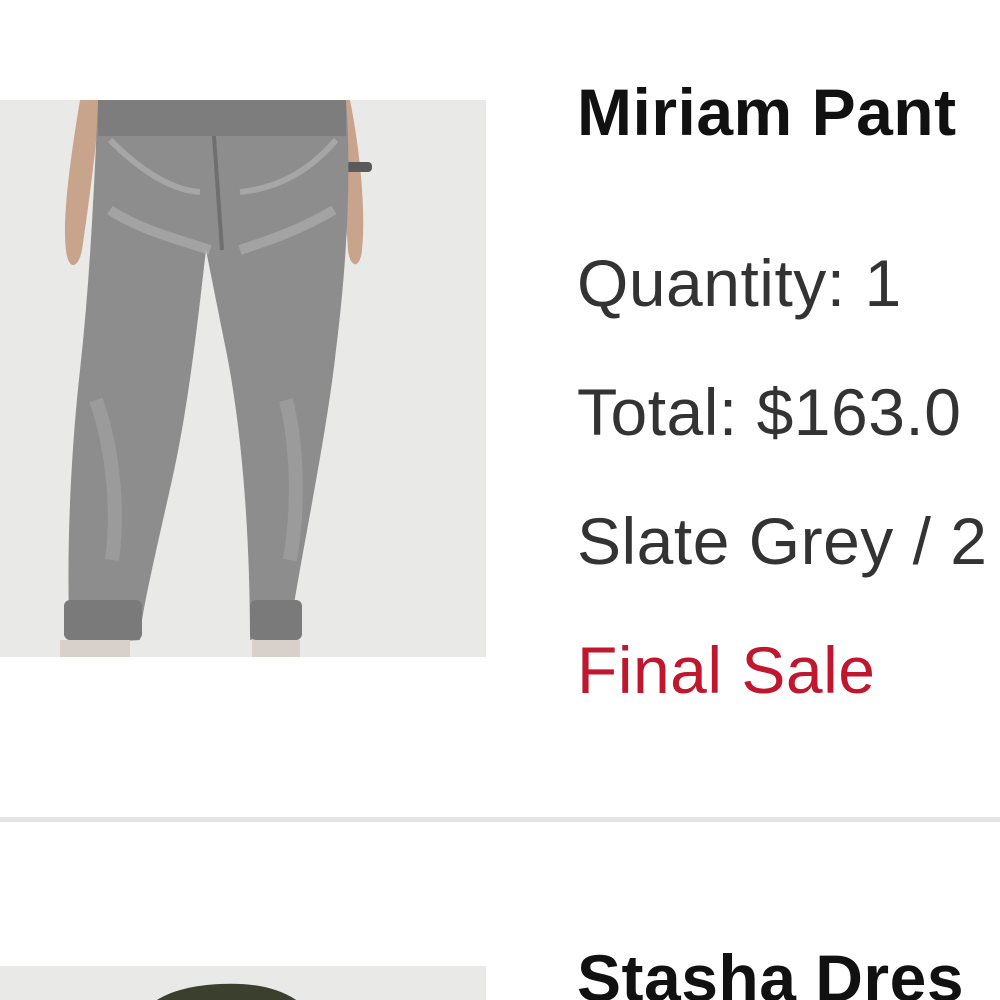  What do you see at coordinates (770, 970) in the screenshot?
I see `product-title: Stasha Dres` at bounding box center [770, 970].